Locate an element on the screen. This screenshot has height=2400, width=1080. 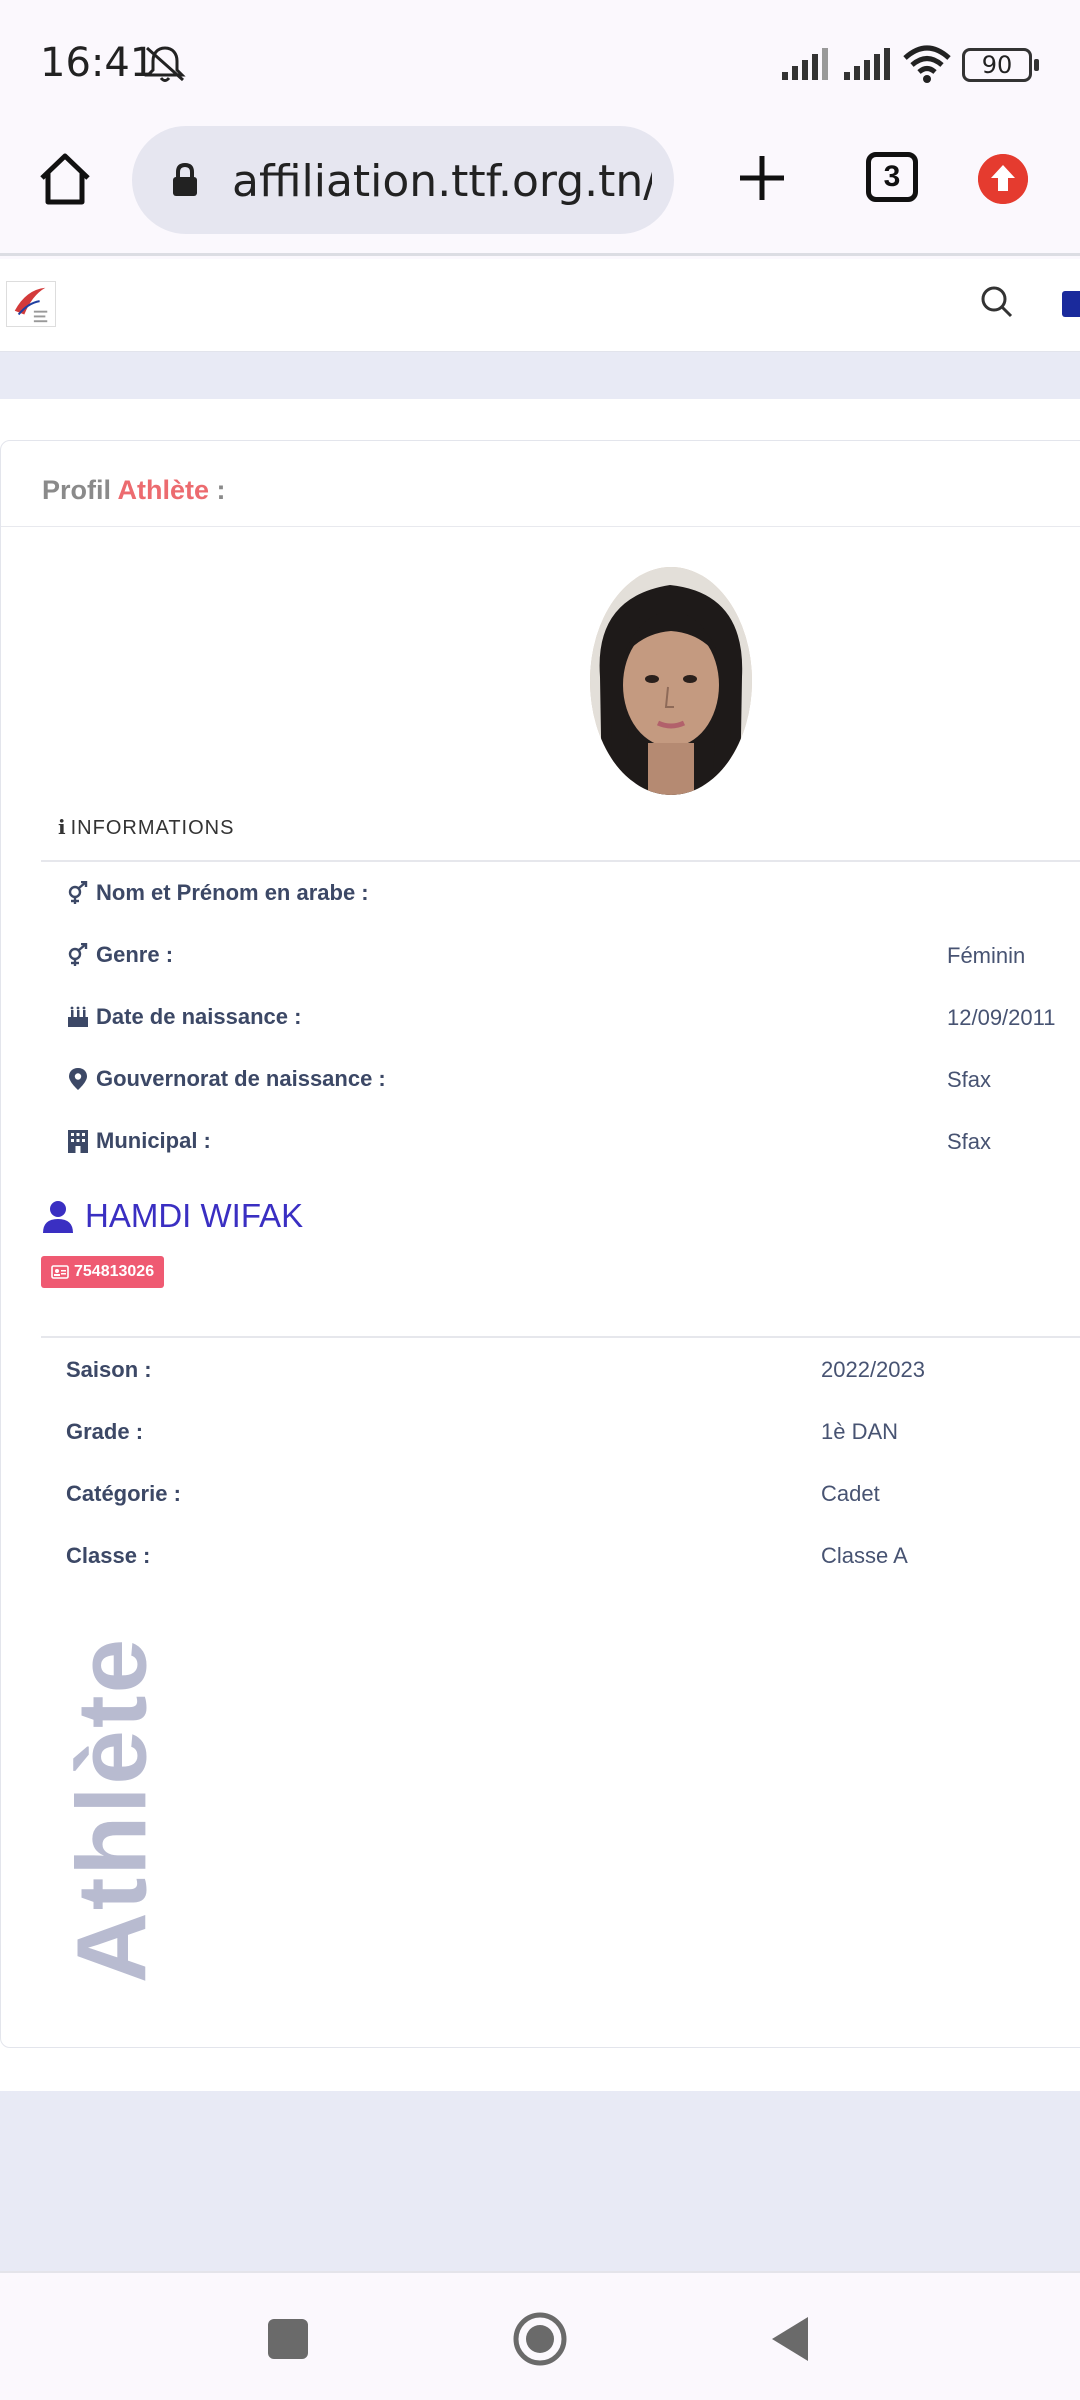
class-row-value: Classe A is located at coordinates (864, 1555).